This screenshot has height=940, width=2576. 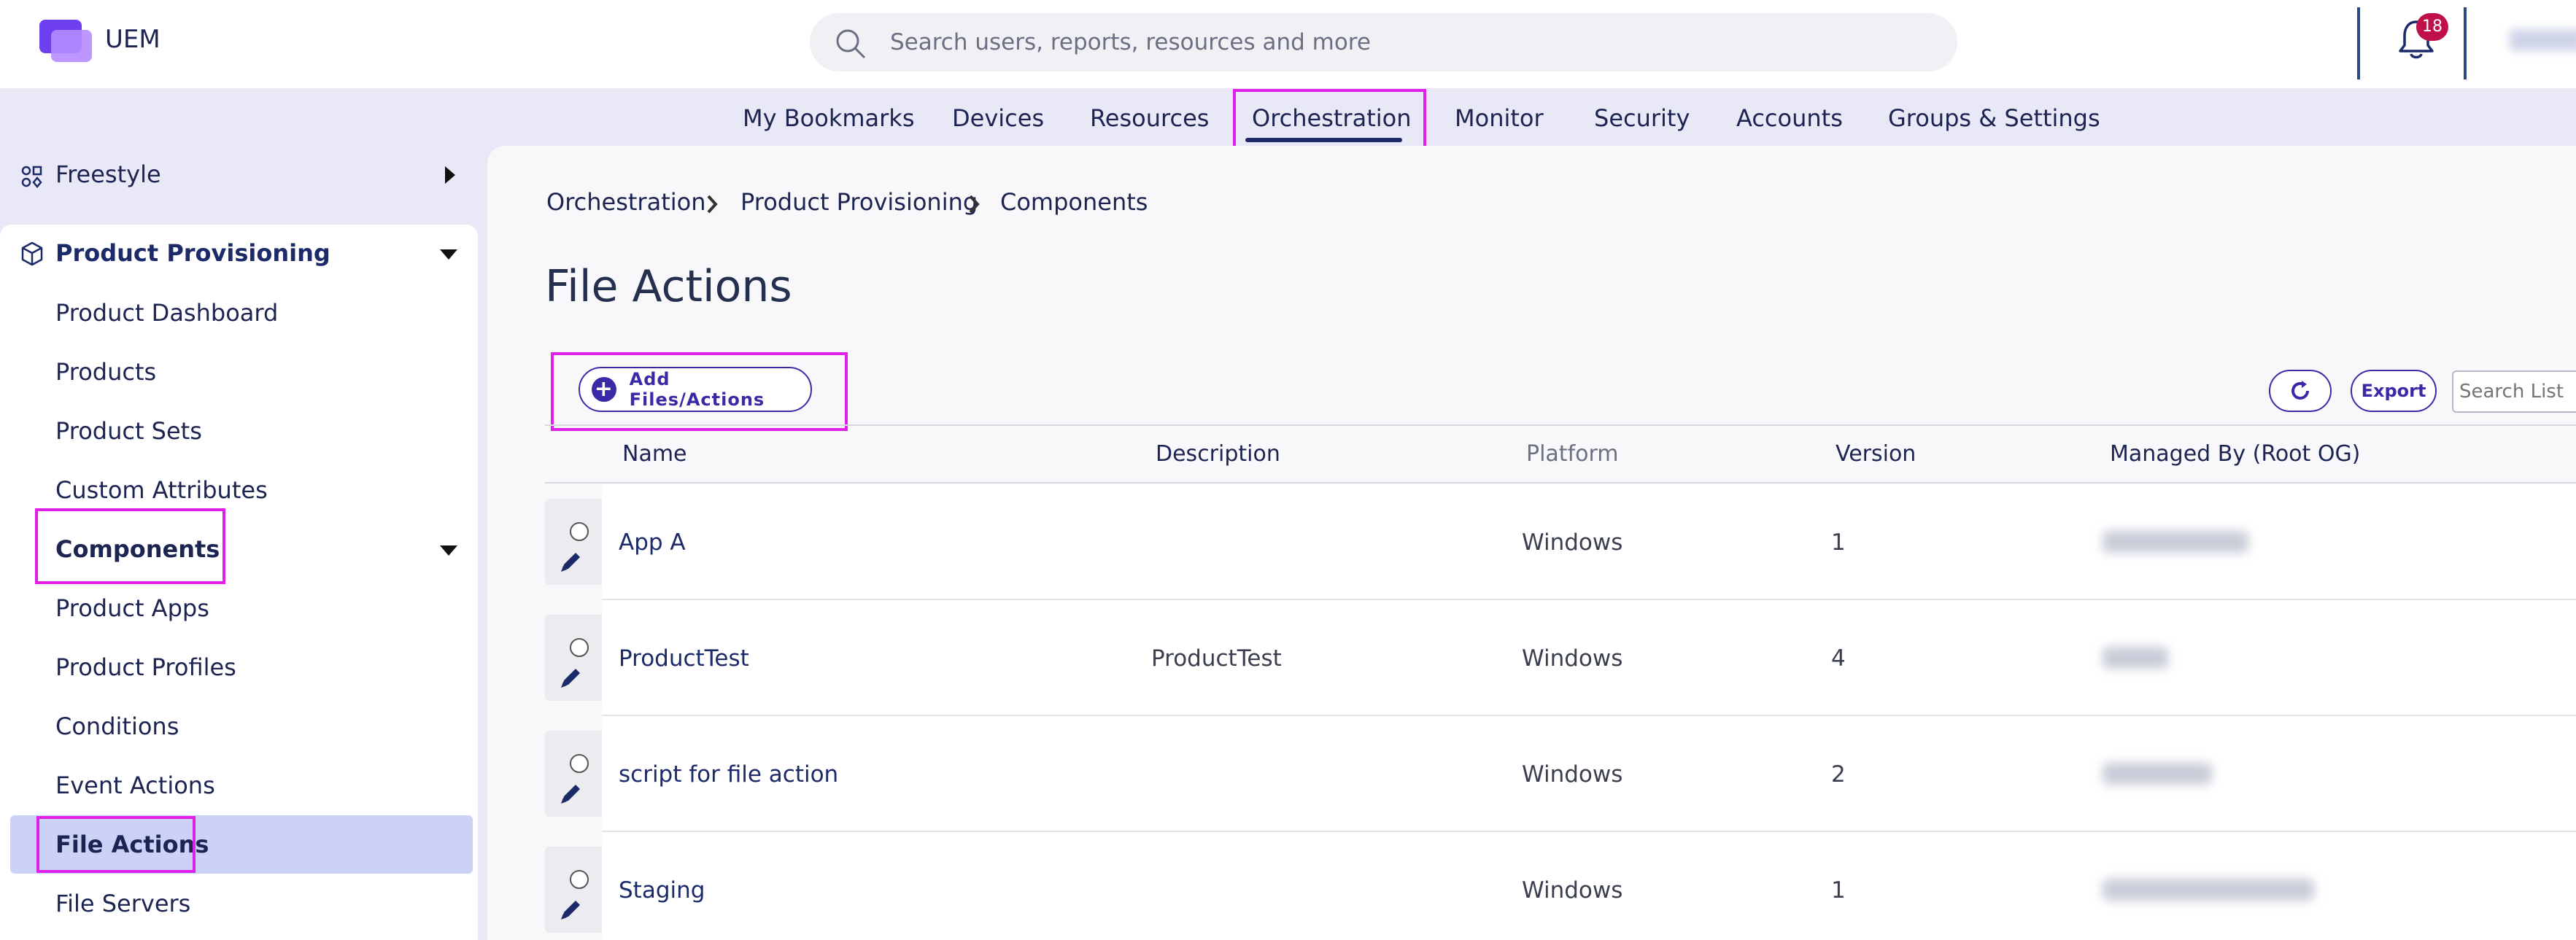 I want to click on nav-monitor: Monitor, so click(x=1499, y=118).